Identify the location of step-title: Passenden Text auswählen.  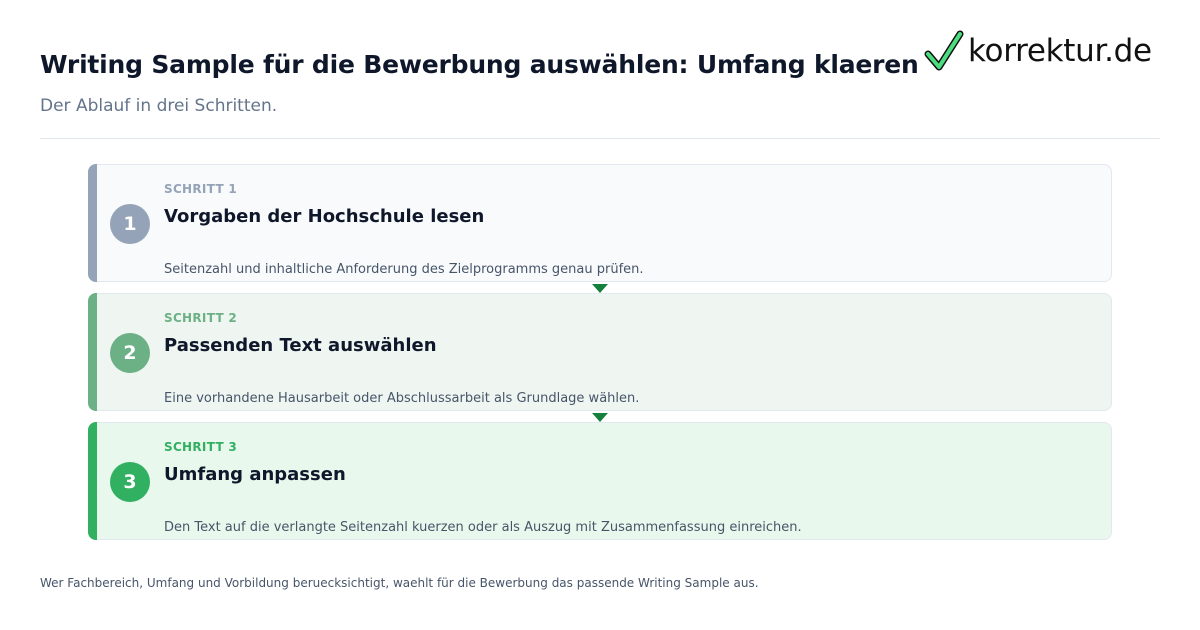
(300, 345).